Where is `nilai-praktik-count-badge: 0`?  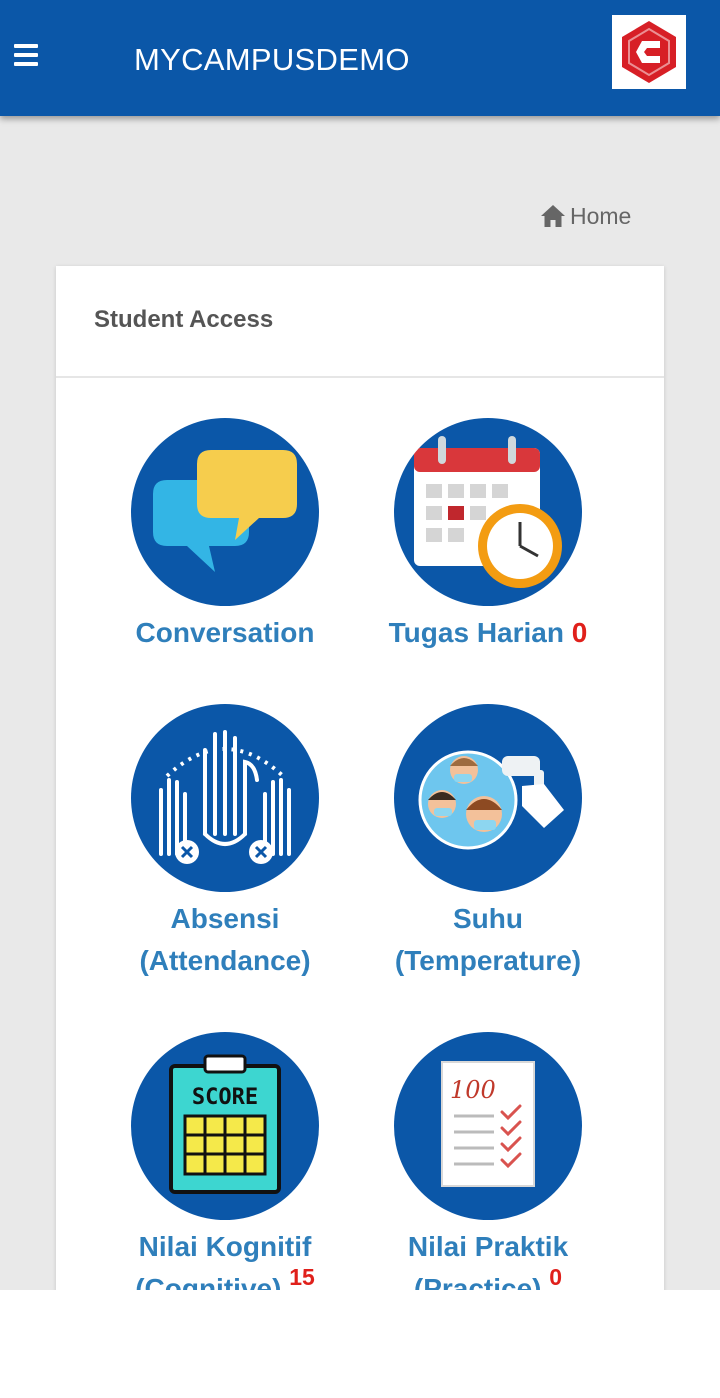
nilai-praktik-count-badge: 0 is located at coordinates (556, 1277).